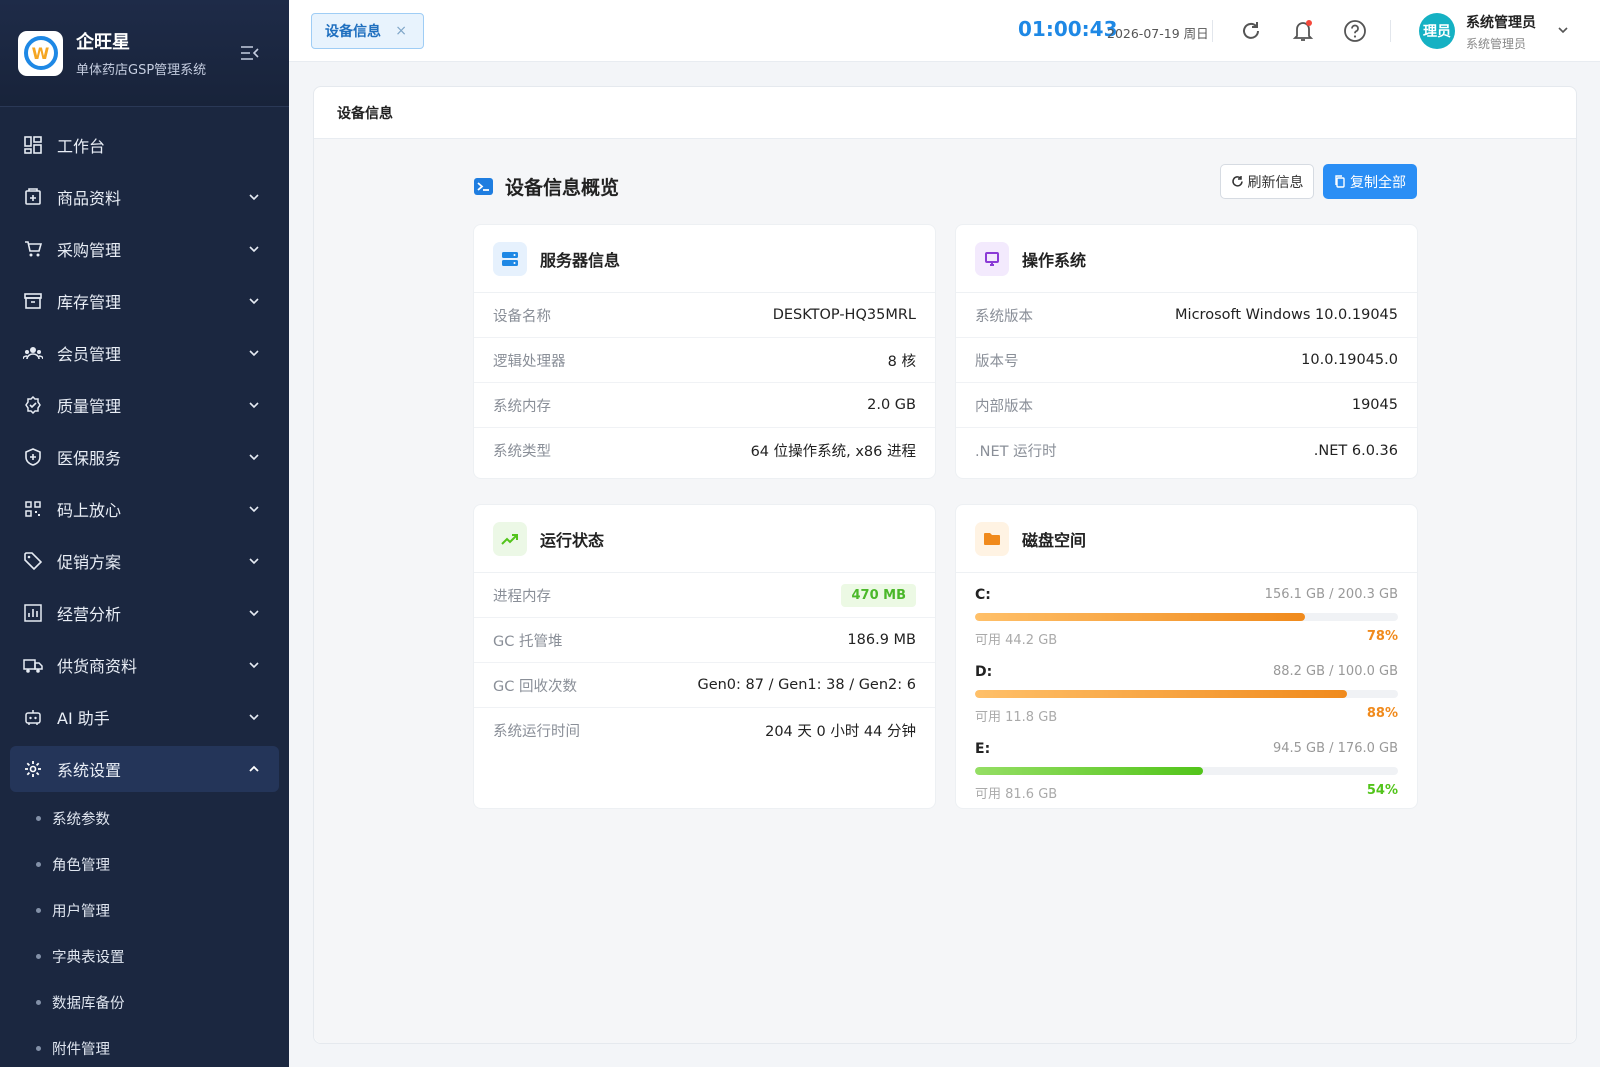 This screenshot has height=1067, width=1600. Describe the element at coordinates (992, 258) in the screenshot. I see `monitor-icon` at that location.